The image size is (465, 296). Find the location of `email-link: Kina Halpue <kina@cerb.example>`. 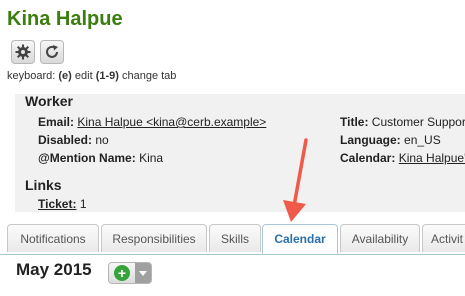

email-link: Kina Halpue <kina@cerb.example> is located at coordinates (171, 122).